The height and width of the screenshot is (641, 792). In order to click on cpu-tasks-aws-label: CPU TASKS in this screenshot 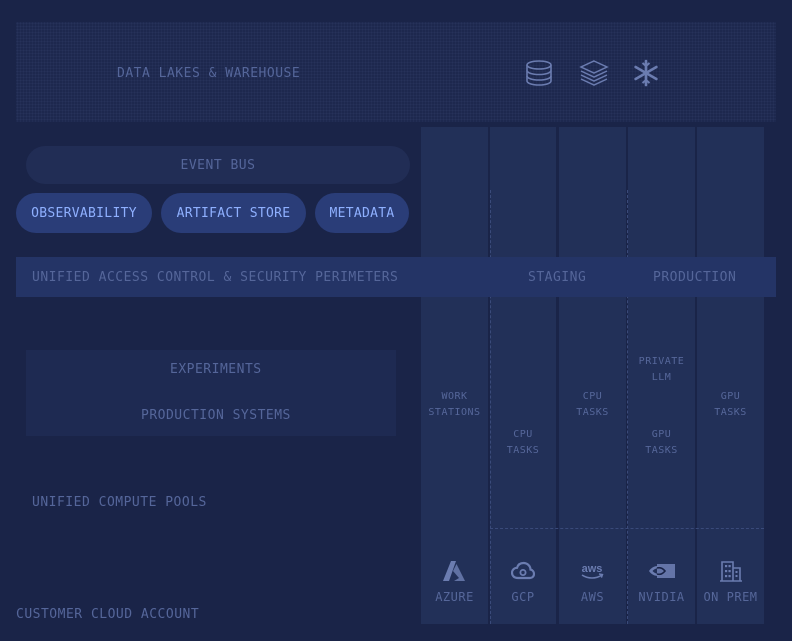, I will do `click(592, 404)`.